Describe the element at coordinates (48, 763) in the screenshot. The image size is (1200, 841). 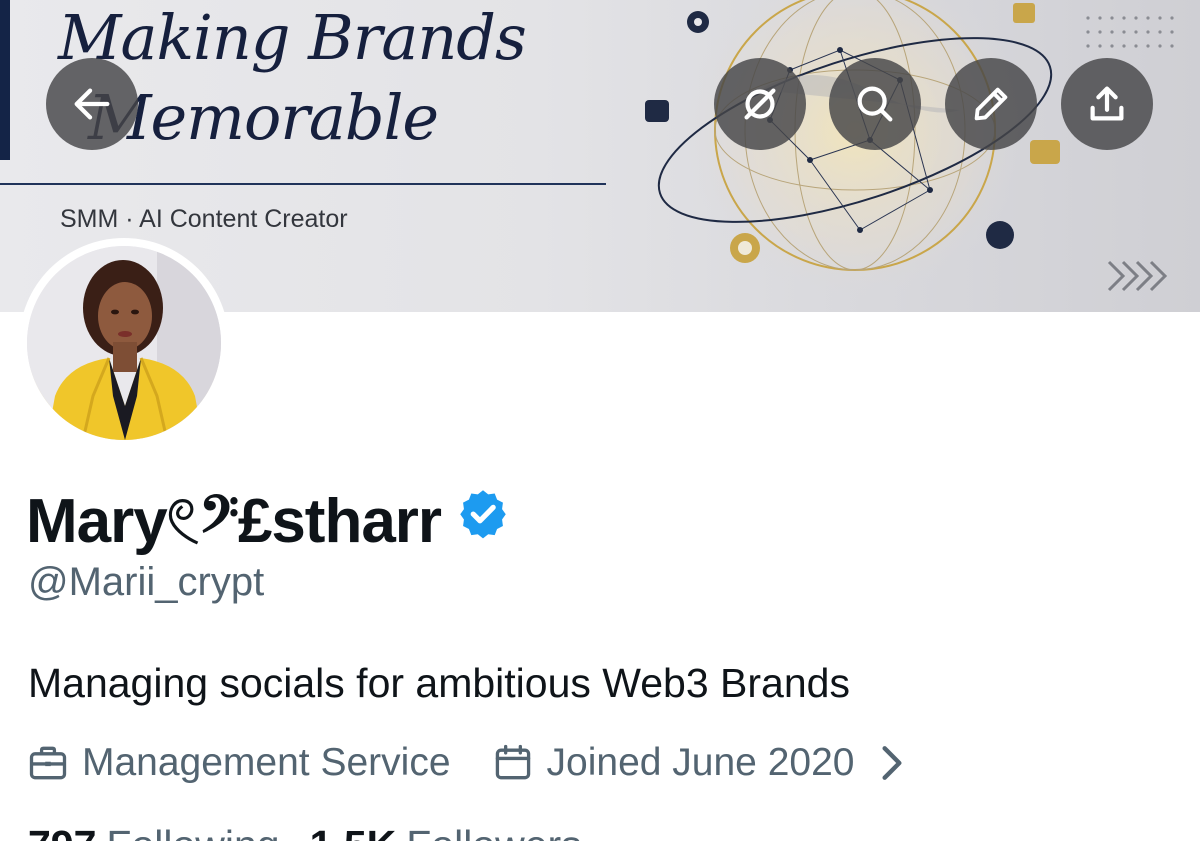
I see `briefcase-icon` at that location.